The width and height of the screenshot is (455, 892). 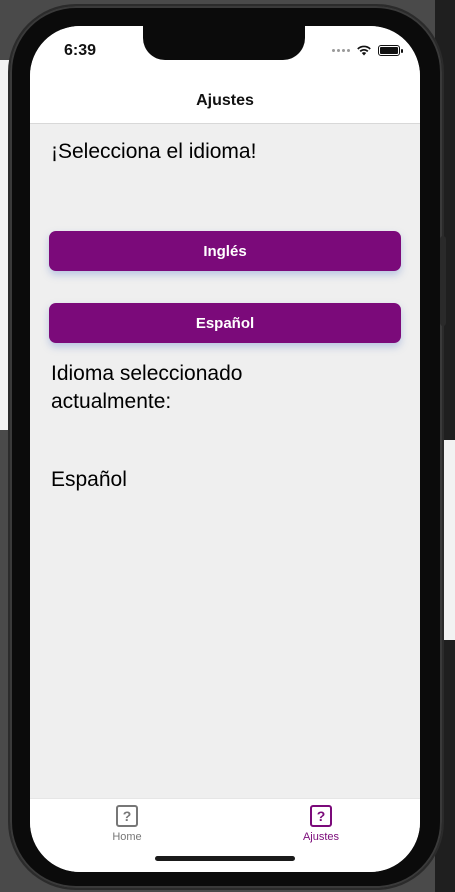 I want to click on current-language-value: Español, so click(x=89, y=479).